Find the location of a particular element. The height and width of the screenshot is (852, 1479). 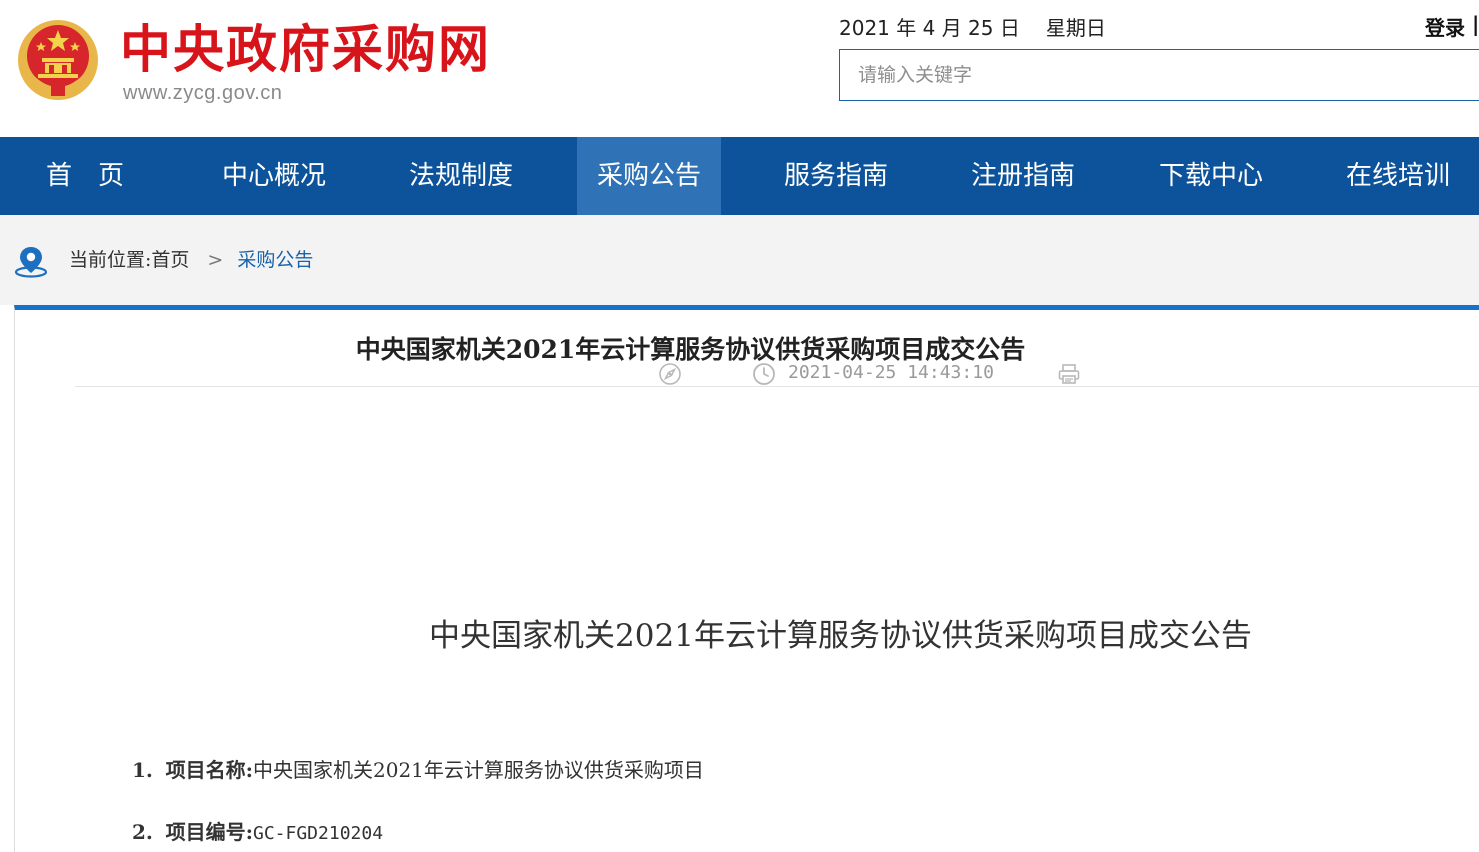

nav-item-overview: 中心概况 is located at coordinates (274, 176).